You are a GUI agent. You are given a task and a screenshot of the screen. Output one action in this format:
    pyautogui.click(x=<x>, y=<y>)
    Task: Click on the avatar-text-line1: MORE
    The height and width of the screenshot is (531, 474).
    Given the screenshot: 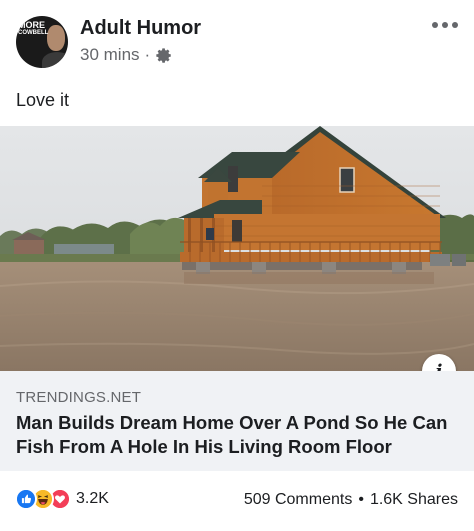 What is the action you would take?
    pyautogui.click(x=31, y=25)
    